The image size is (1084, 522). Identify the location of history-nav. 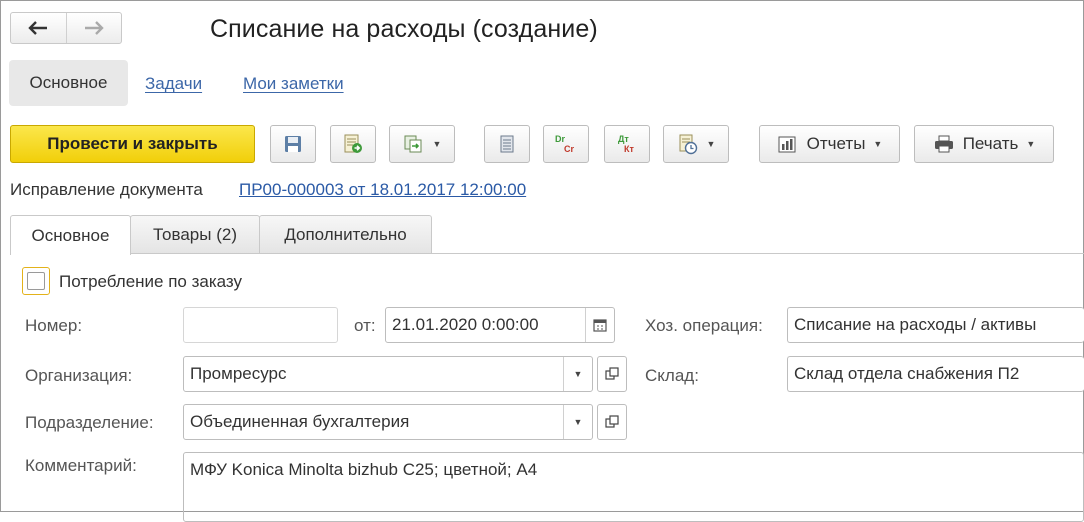
(66, 28).